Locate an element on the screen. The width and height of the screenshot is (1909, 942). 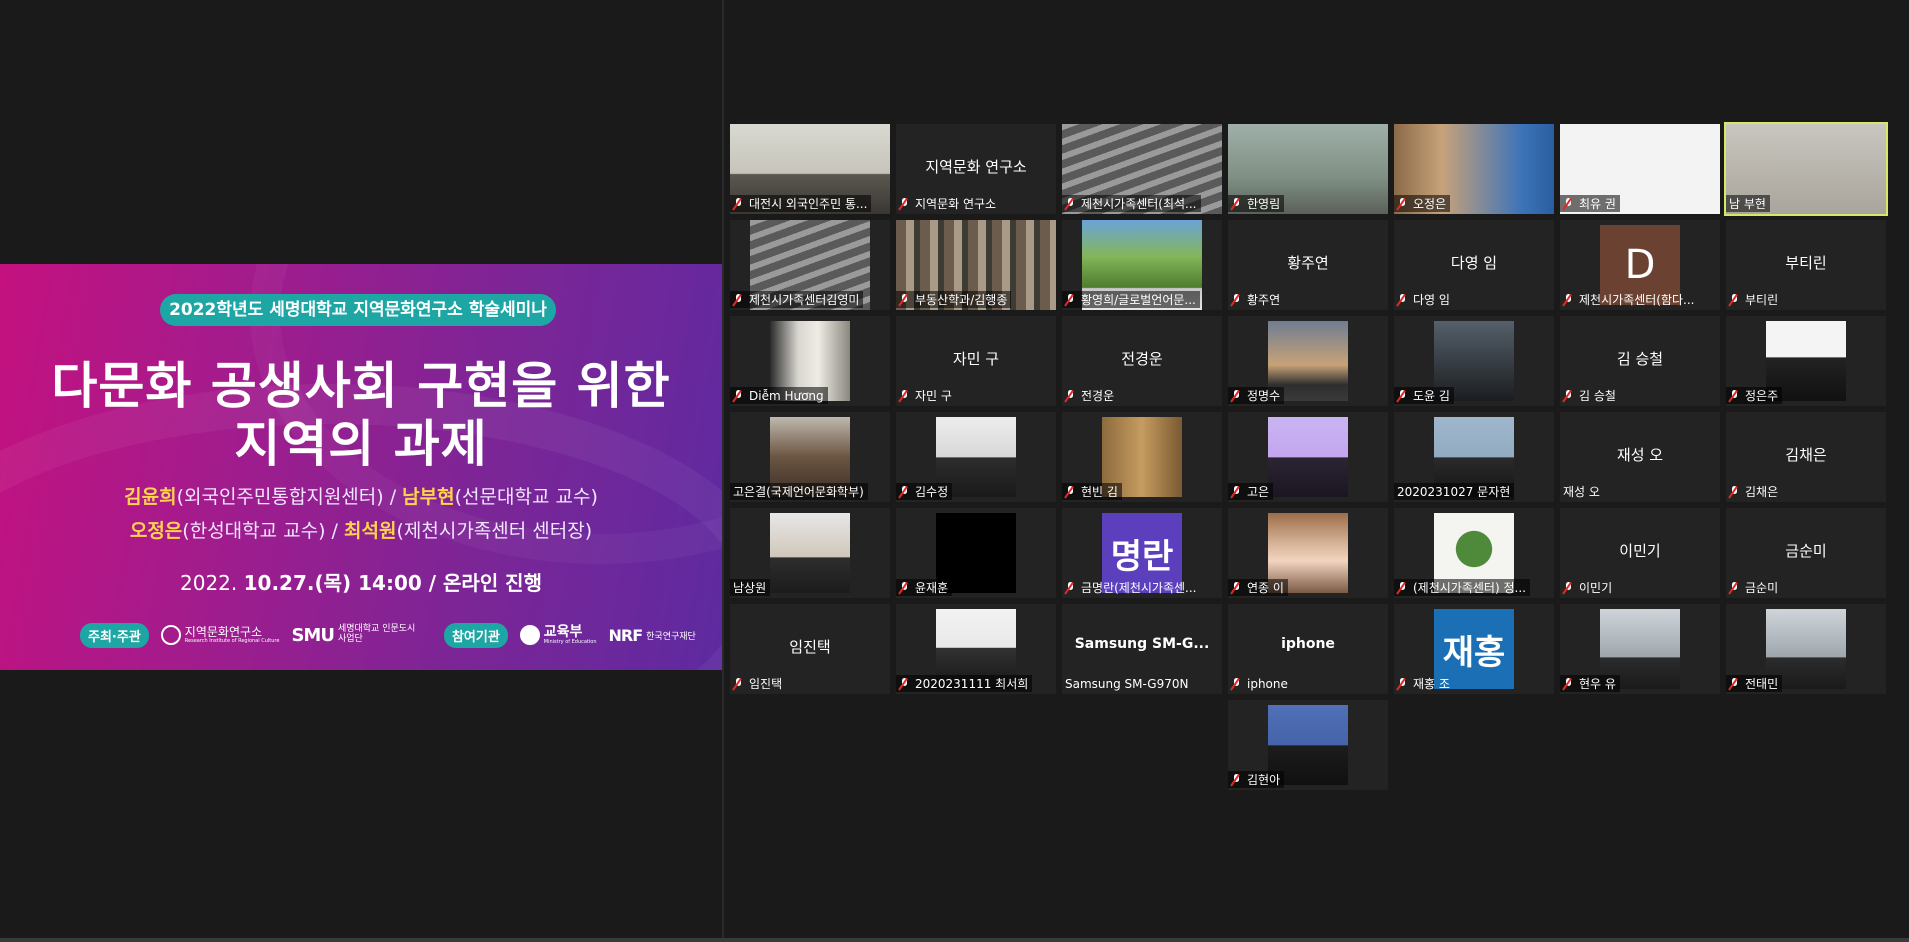
host-org: 지역문화연구소 is located at coordinates (223, 632).